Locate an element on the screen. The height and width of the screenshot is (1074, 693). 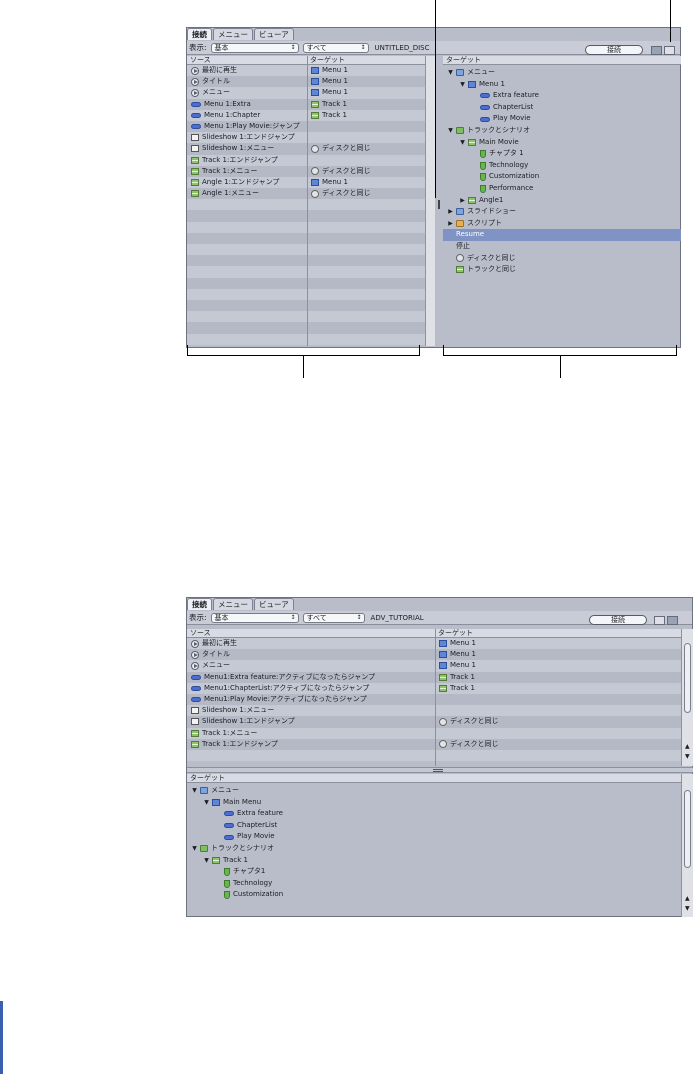
connect-button: 接続 is located at coordinates (618, 620).